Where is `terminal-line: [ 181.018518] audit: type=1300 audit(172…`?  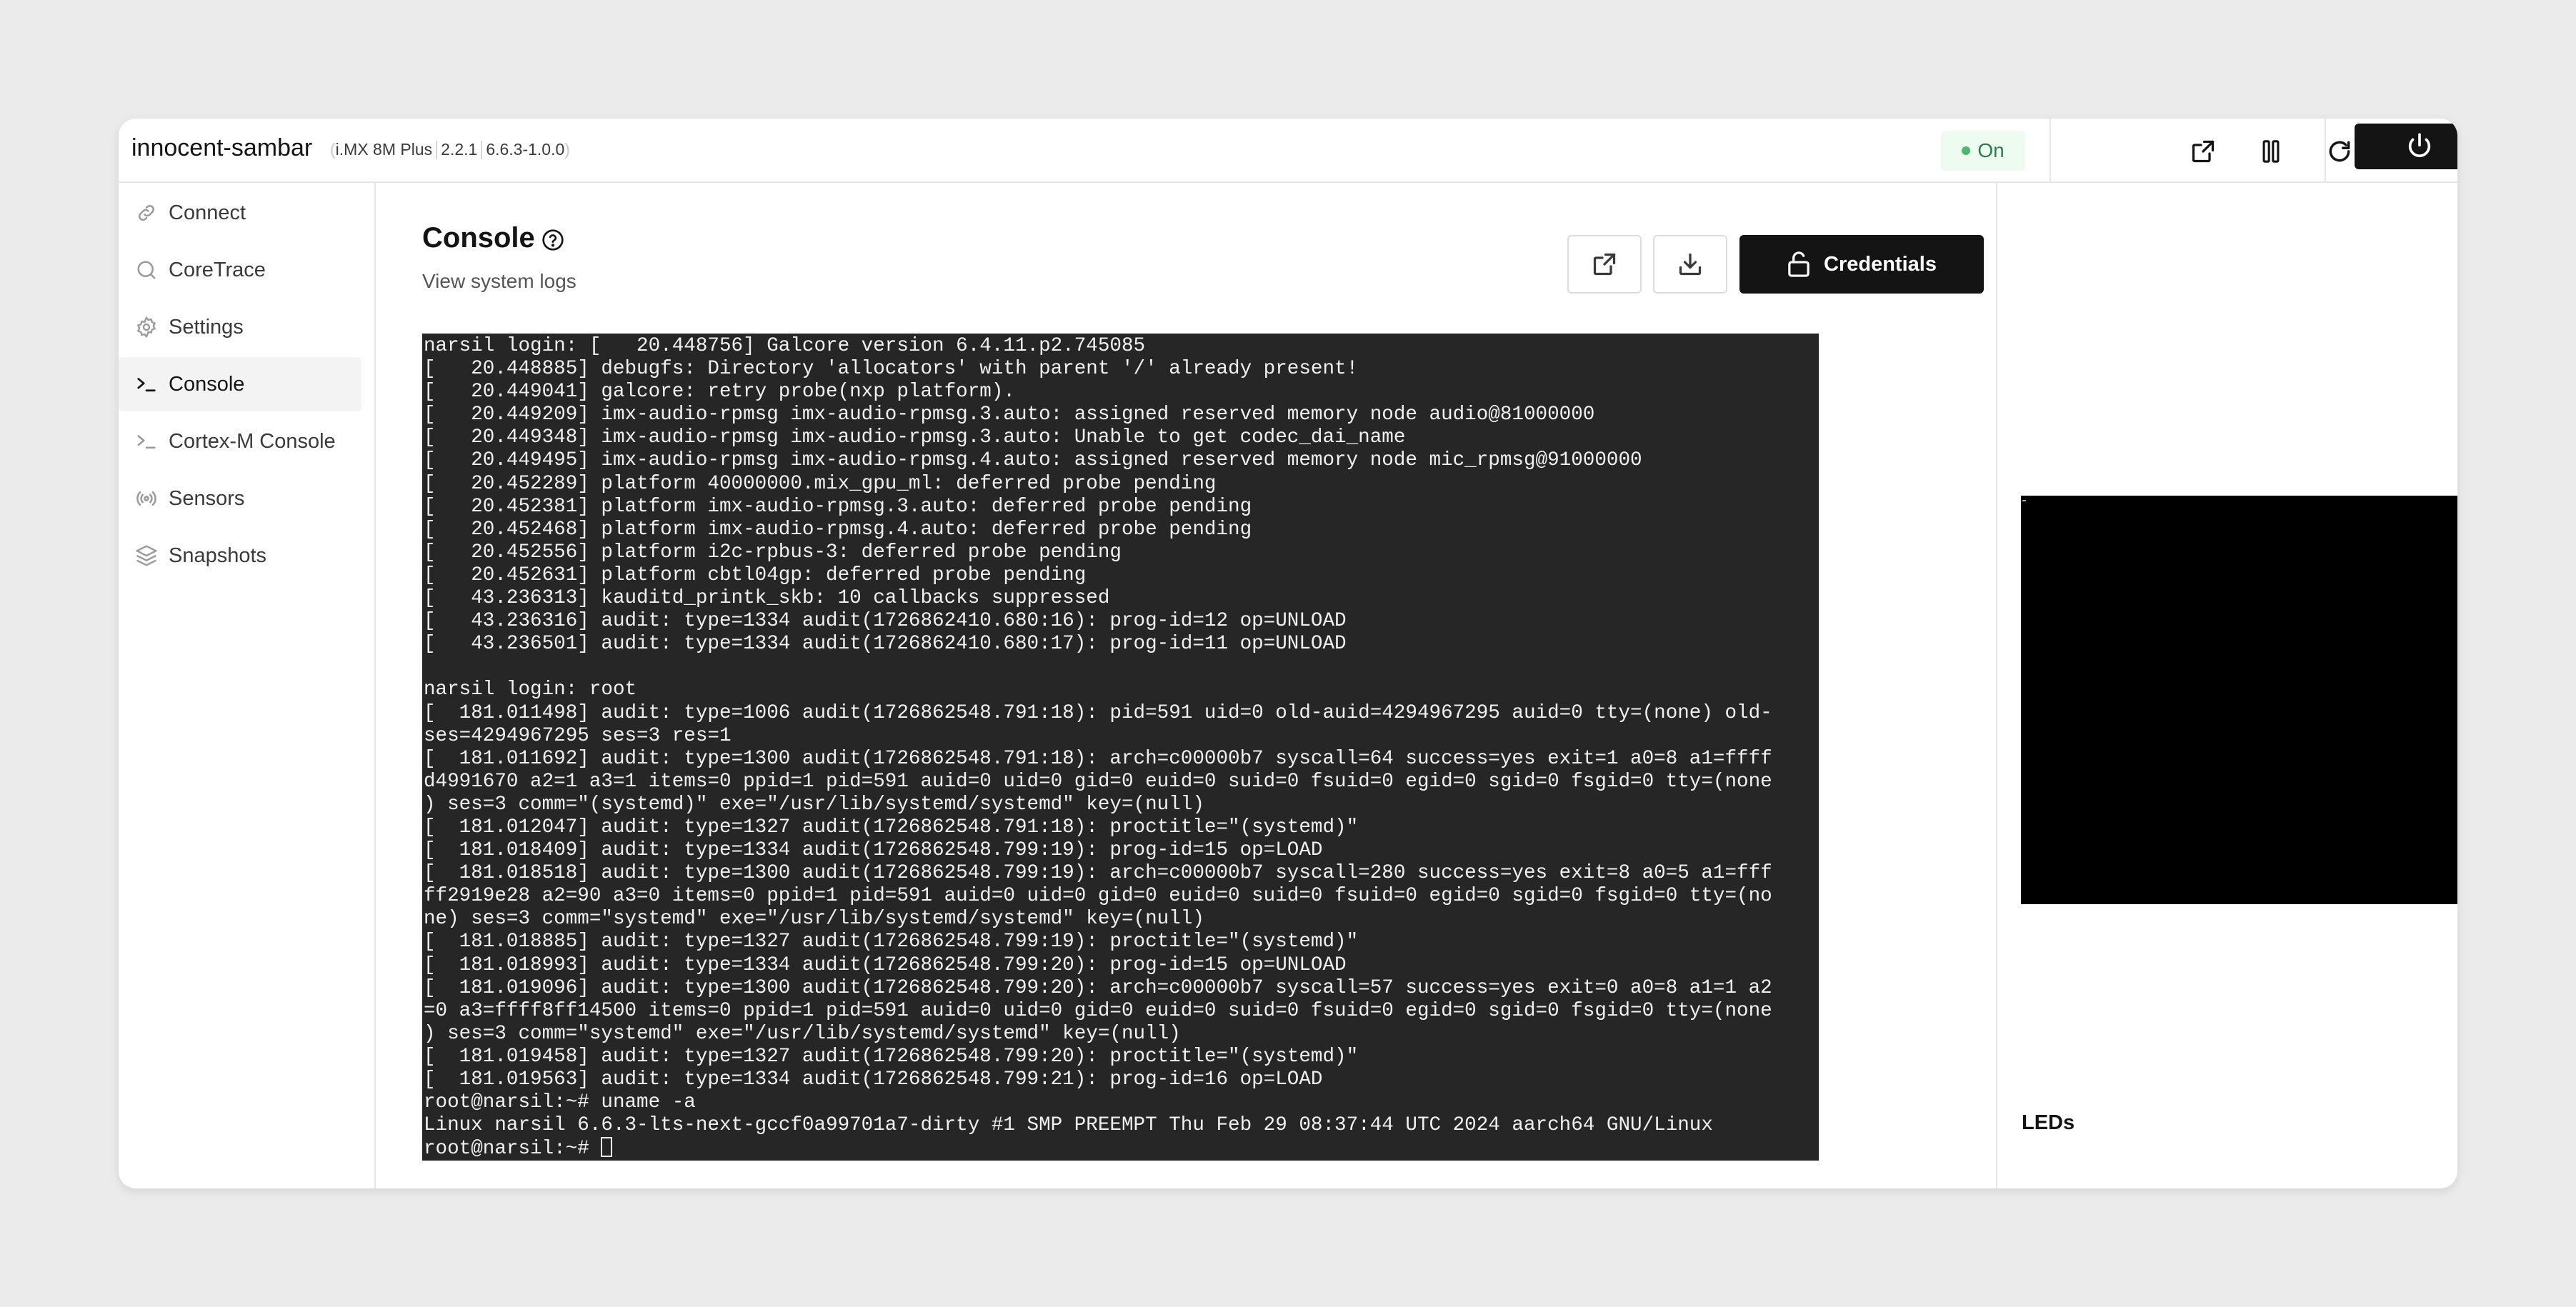 terminal-line: [ 181.018518] audit: type=1300 audit(172… is located at coordinates (1098, 873).